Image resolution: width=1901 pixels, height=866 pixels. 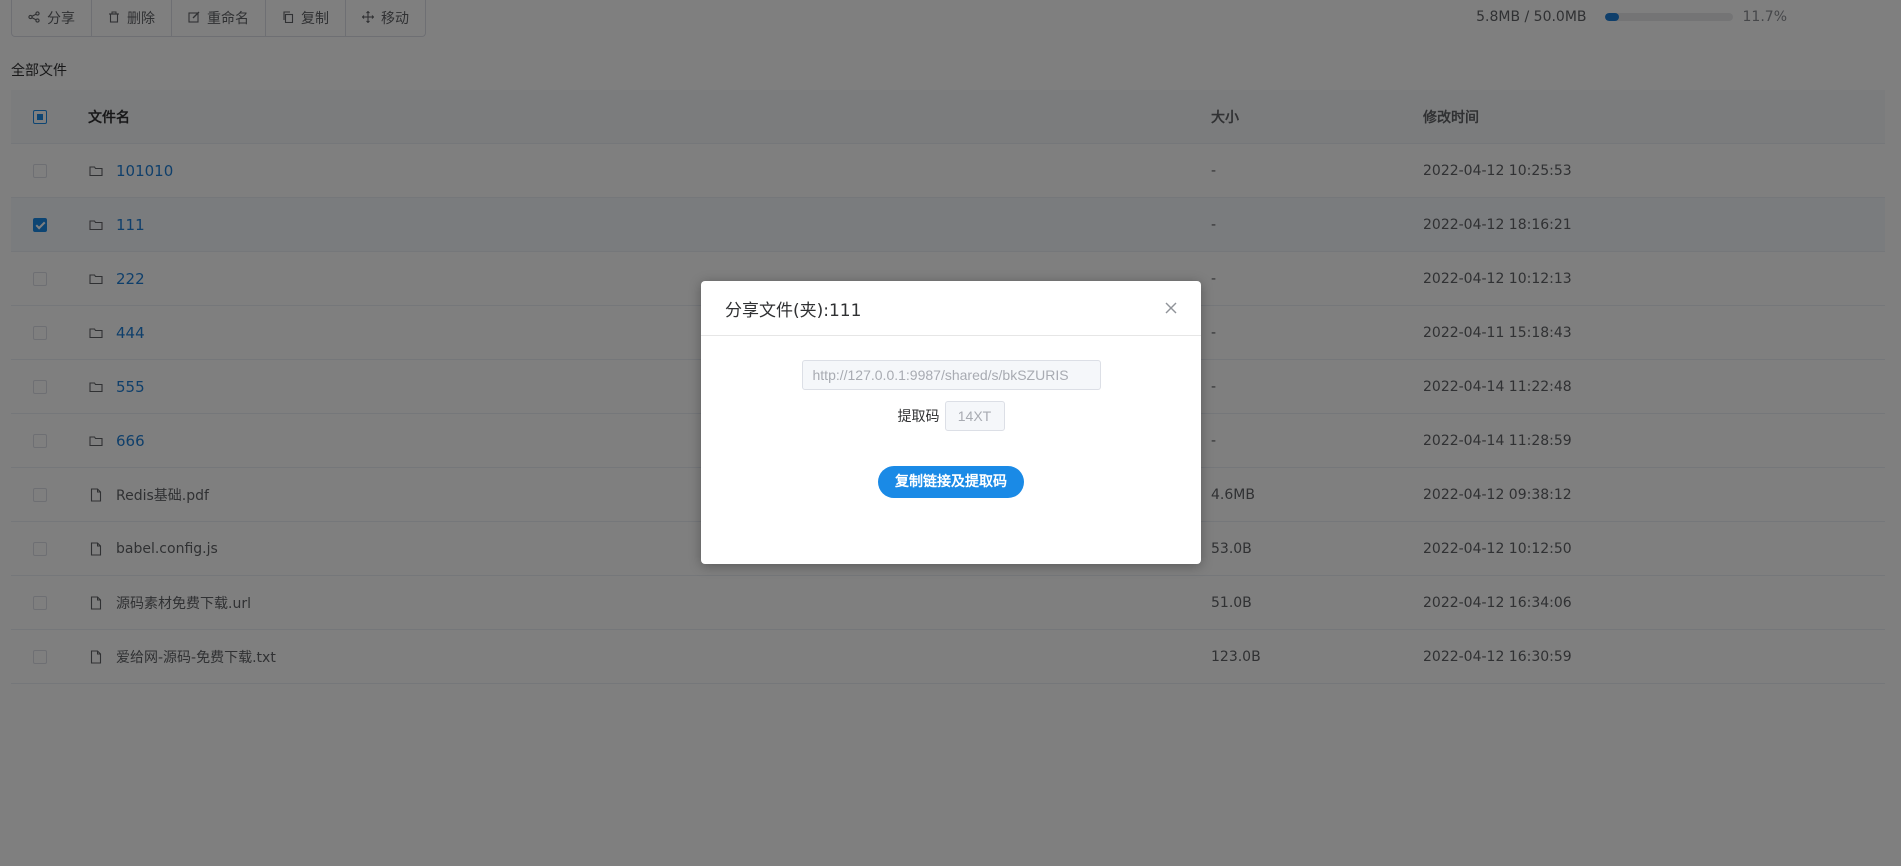 What do you see at coordinates (951, 482) in the screenshot?
I see `copy-link-and-code-button: 复制链接及提取码` at bounding box center [951, 482].